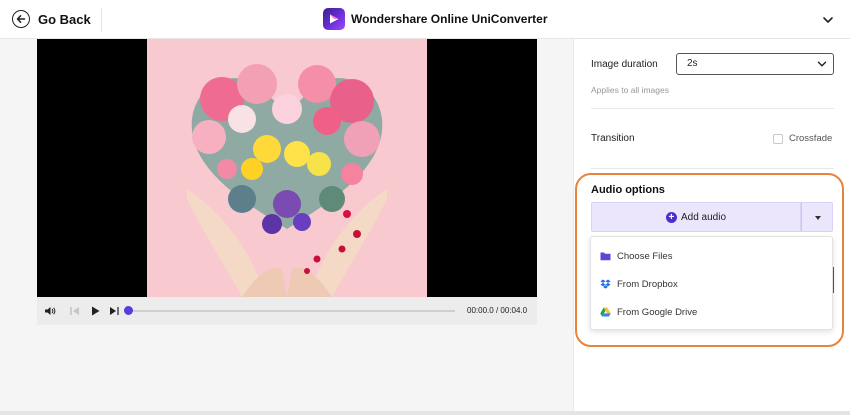 The width and height of the screenshot is (850, 415). What do you see at coordinates (712, 312) in the screenshot?
I see `menu-item-google-drive: From Google Drive` at bounding box center [712, 312].